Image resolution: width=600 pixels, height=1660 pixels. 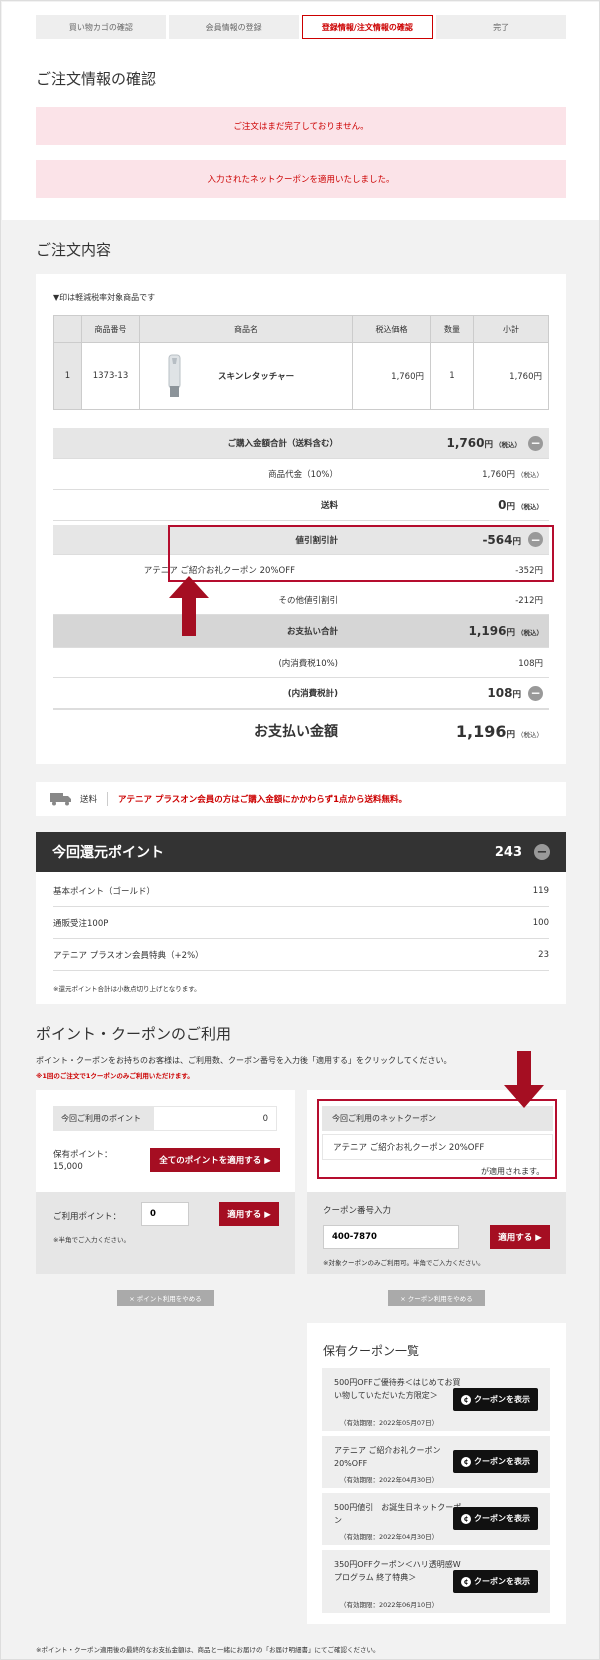 What do you see at coordinates (256, 376) in the screenshot?
I see `product-name: スキンレタッチャー` at bounding box center [256, 376].